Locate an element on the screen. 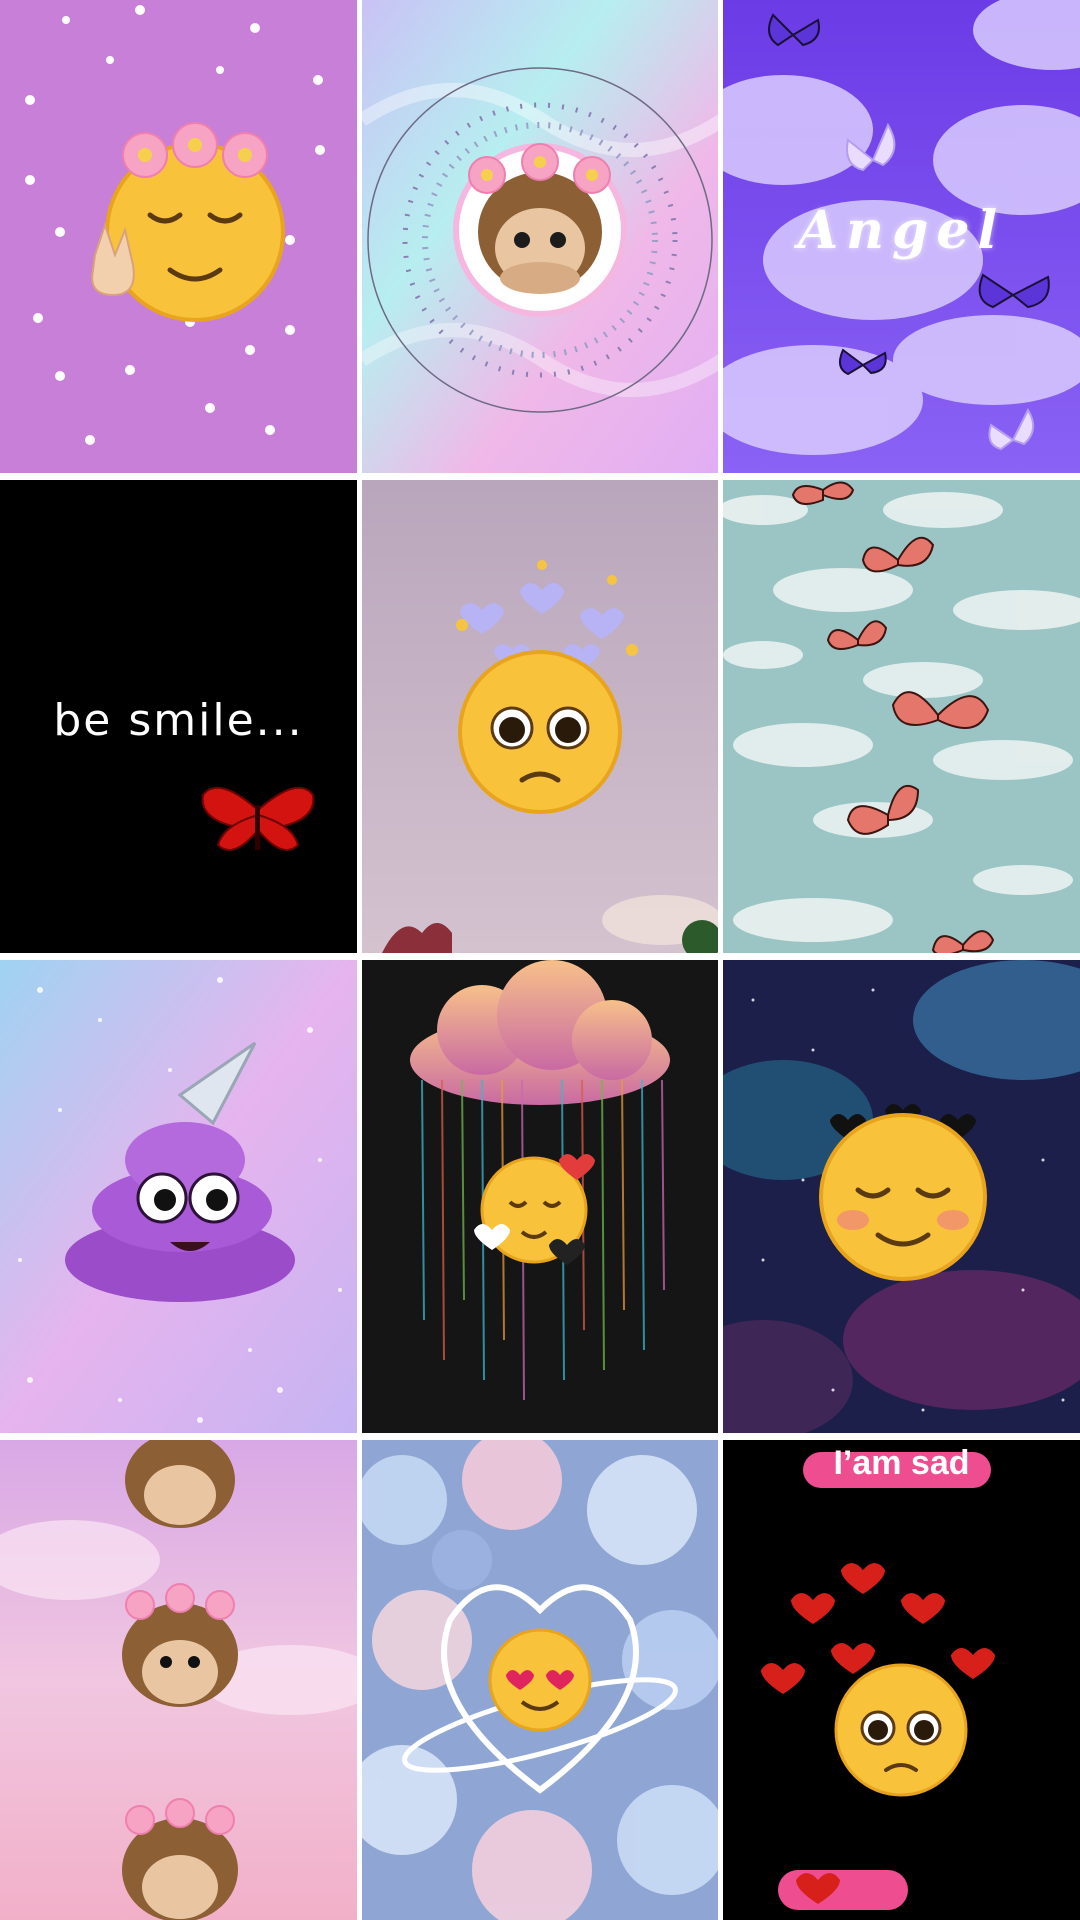 This screenshot has height=1920, width=1080. wallpaper-tile-rain-cloud-emoji is located at coordinates (540, 1196).